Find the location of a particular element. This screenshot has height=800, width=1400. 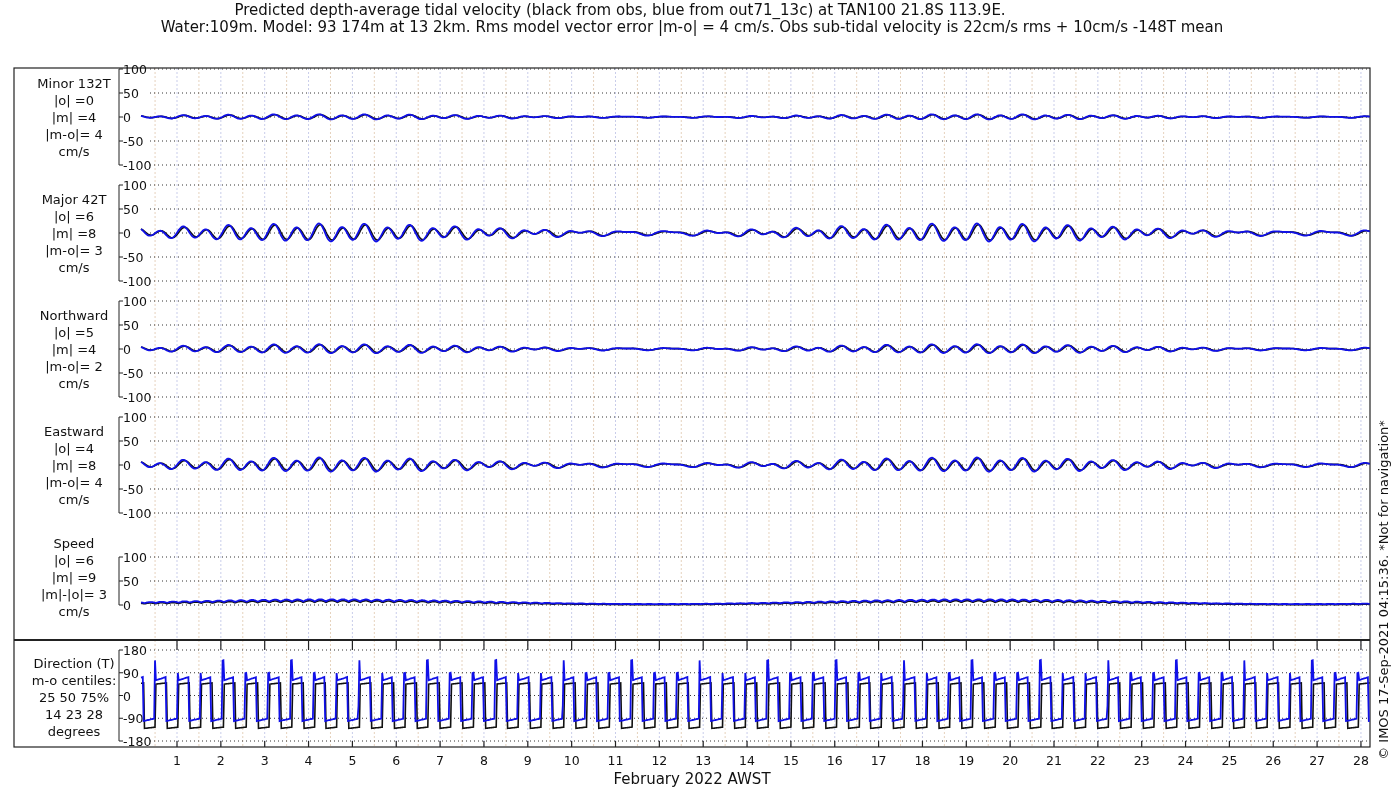

axis-tick-label: 7 is located at coordinates (440, 760).